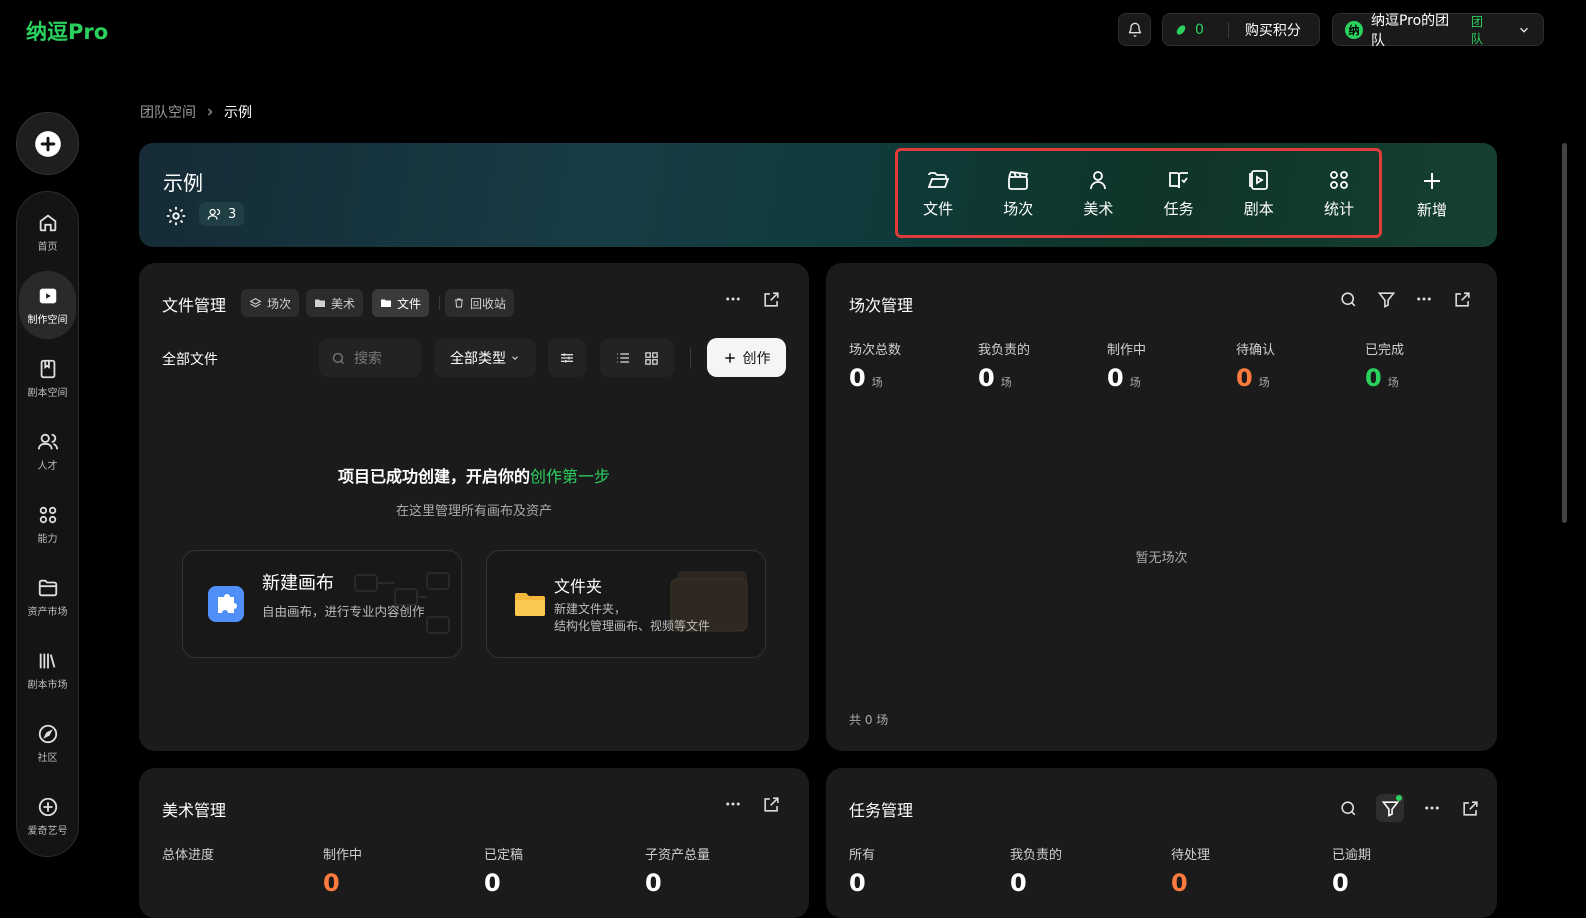 The height and width of the screenshot is (918, 1586). What do you see at coordinates (1098, 193) in the screenshot?
I see `module-art-button: 美术` at bounding box center [1098, 193].